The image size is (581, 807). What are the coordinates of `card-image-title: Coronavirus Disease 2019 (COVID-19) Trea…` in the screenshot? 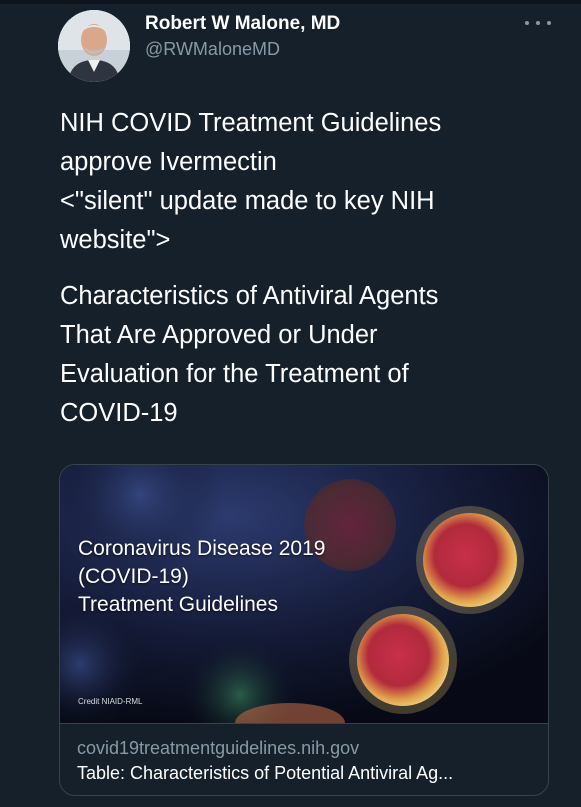 It's located at (202, 576).